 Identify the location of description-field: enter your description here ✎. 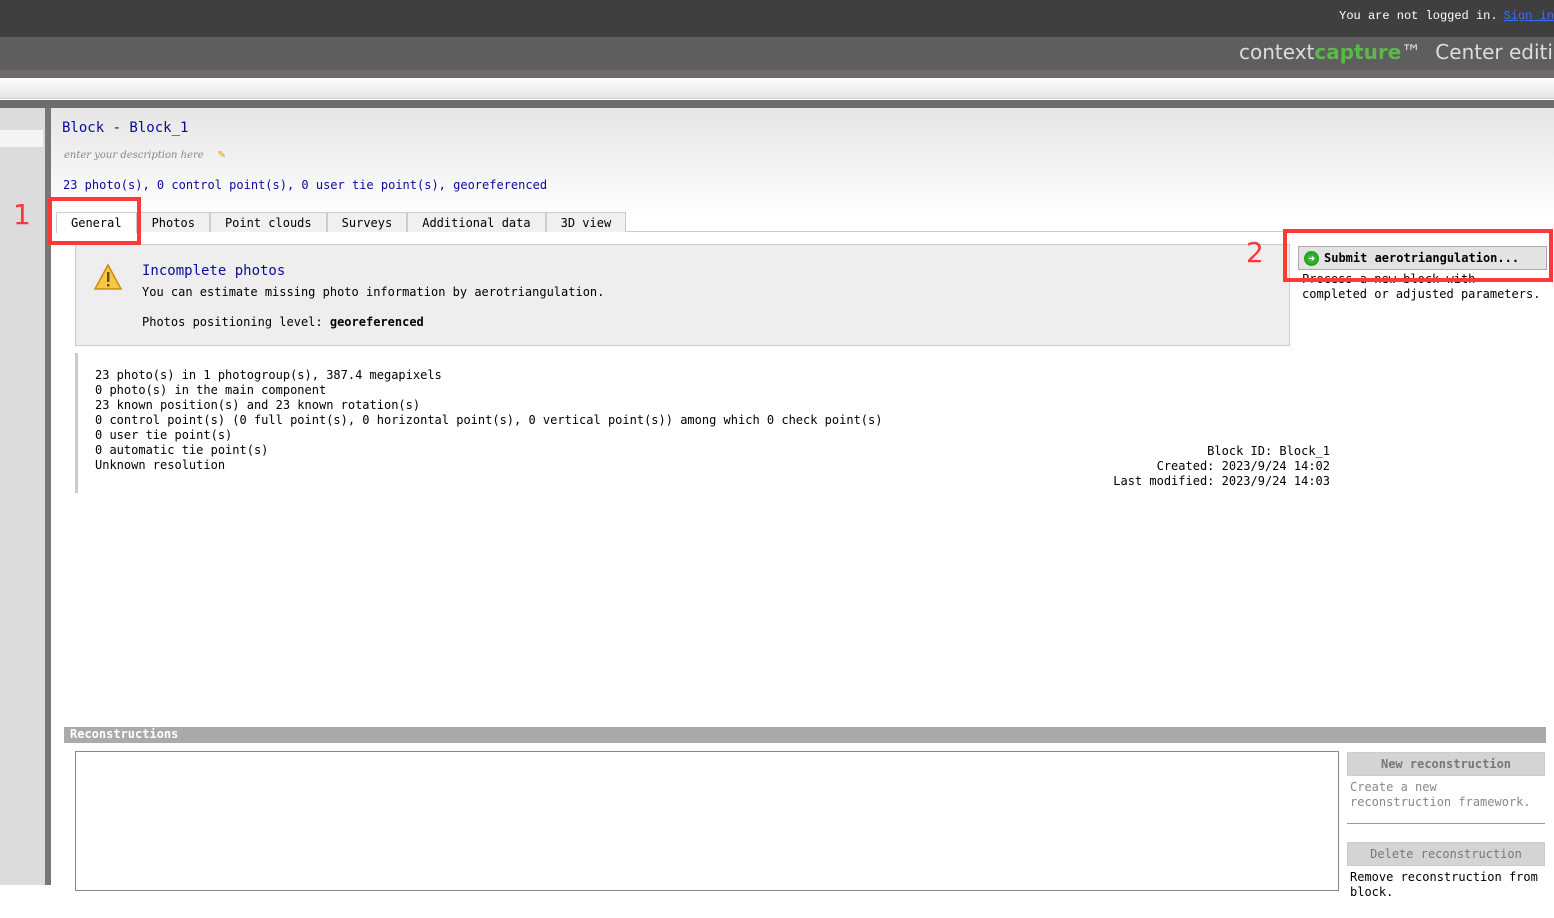
(145, 155).